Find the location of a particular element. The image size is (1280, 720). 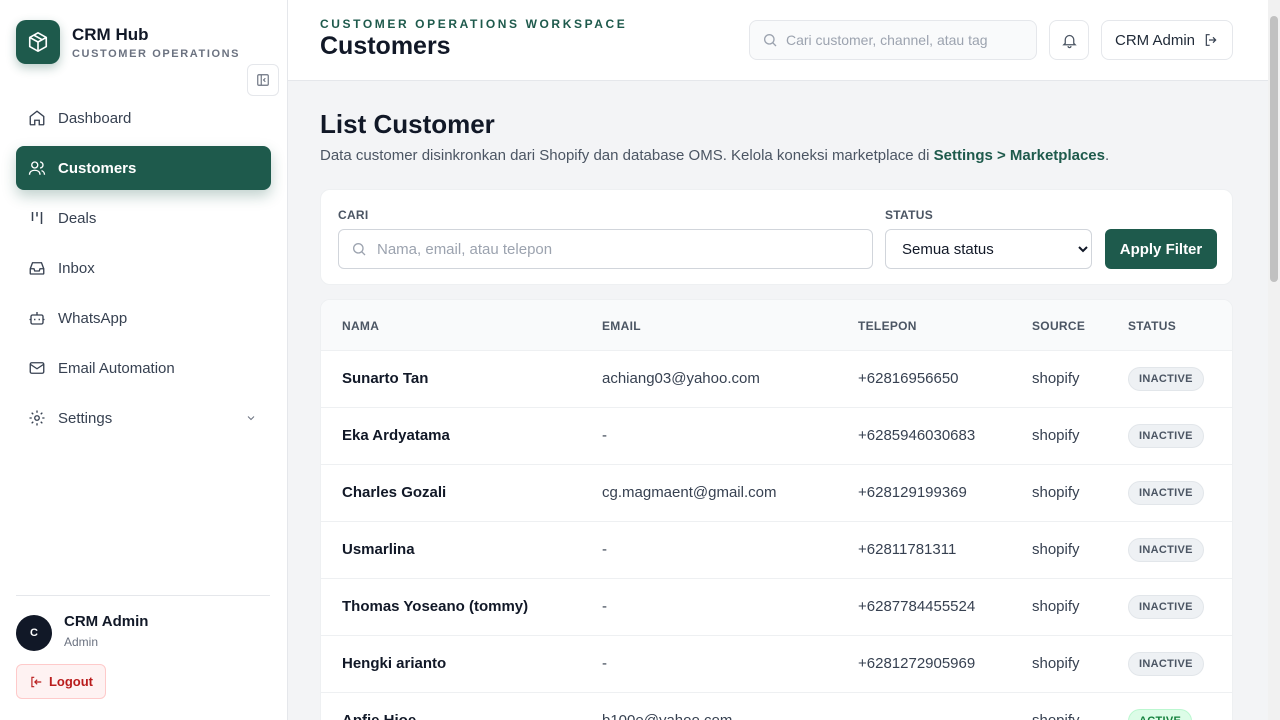

customer-search-input is located at coordinates (617, 249).